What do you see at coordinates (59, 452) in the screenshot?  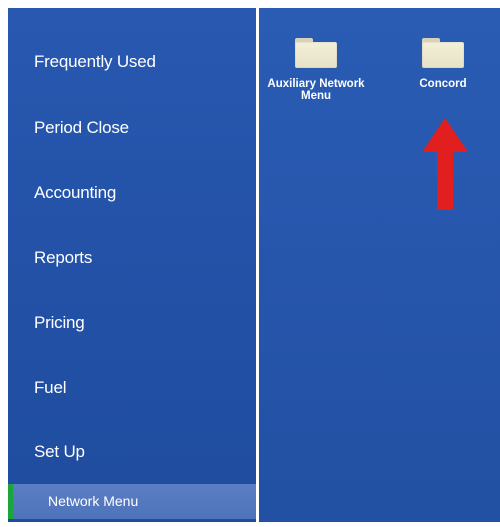 I see `sidebar-item-set-up: Set Up` at bounding box center [59, 452].